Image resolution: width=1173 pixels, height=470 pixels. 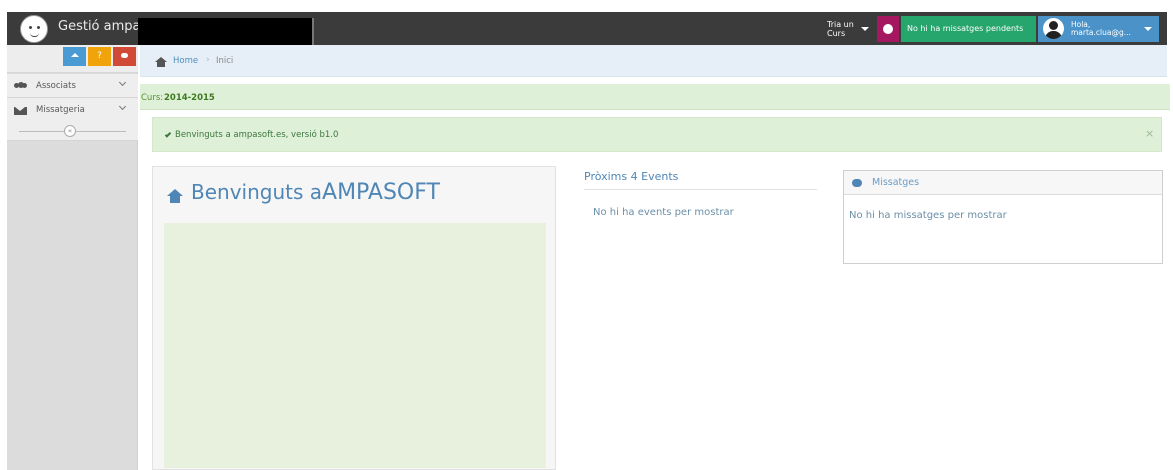 I want to click on course-value: 2014-2015, so click(x=189, y=98).